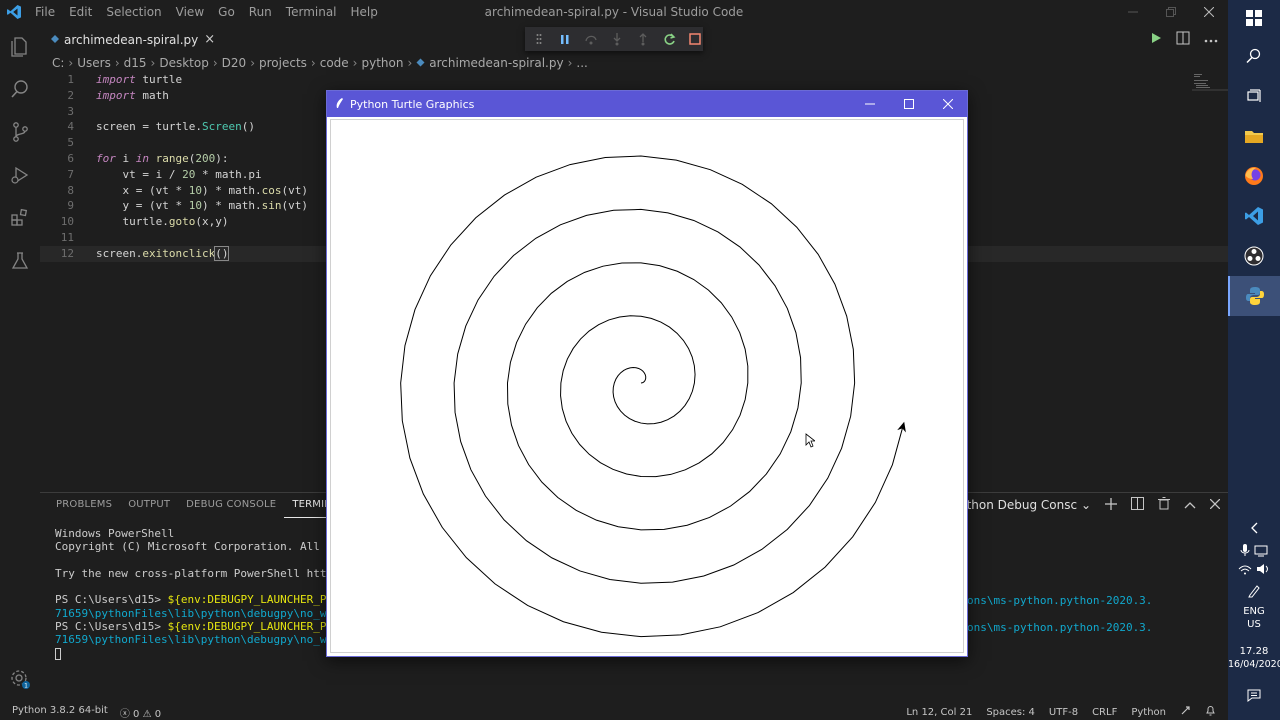 The height and width of the screenshot is (720, 1280). What do you see at coordinates (20, 174) in the screenshot?
I see `run-debug-icon` at bounding box center [20, 174].